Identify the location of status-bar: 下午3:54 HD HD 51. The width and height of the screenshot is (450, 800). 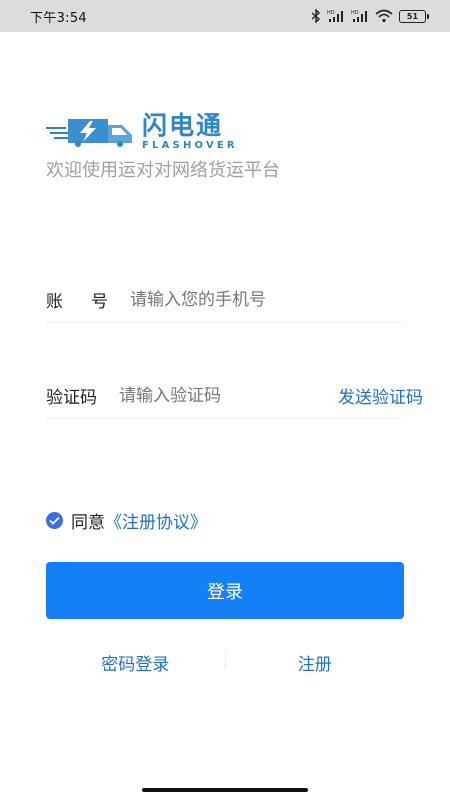
(225, 16).